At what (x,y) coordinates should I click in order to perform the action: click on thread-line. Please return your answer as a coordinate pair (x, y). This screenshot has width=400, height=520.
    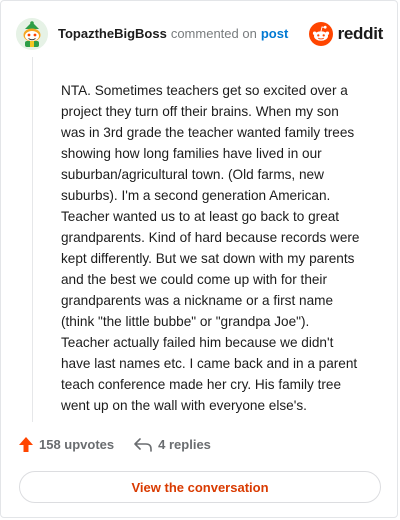
    Looking at the image, I should click on (32, 239).